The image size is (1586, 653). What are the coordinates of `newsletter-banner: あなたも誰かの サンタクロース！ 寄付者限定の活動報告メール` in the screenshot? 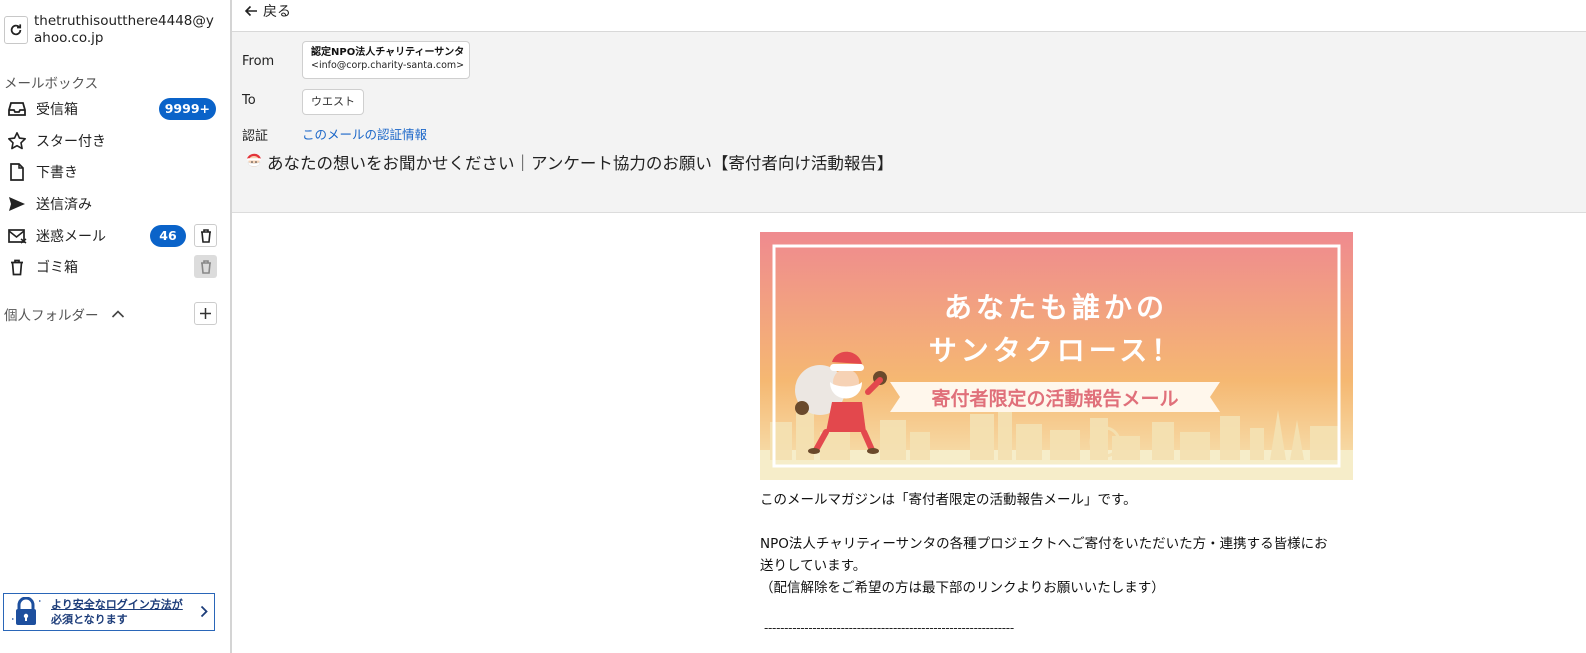 It's located at (1056, 356).